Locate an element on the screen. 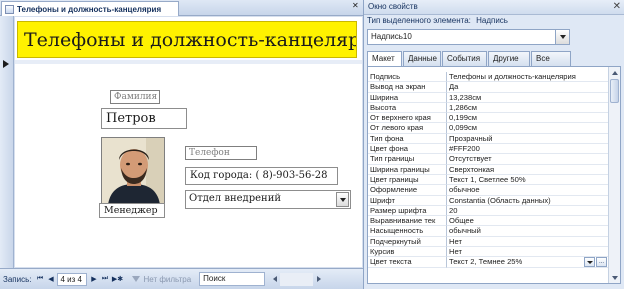 Image resolution: width=624 pixels, height=289 pixels. first-record-button: ⏮ is located at coordinates (39, 279).